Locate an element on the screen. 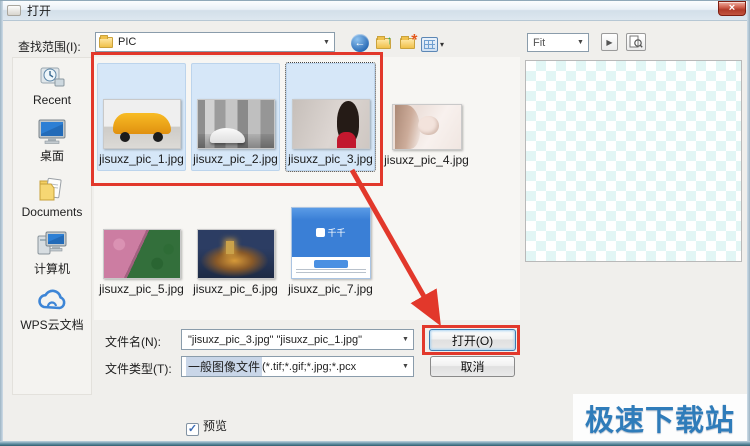 This screenshot has height=446, width=750. file-name: jisuxz_pic_5.jpg is located at coordinates (141, 289).